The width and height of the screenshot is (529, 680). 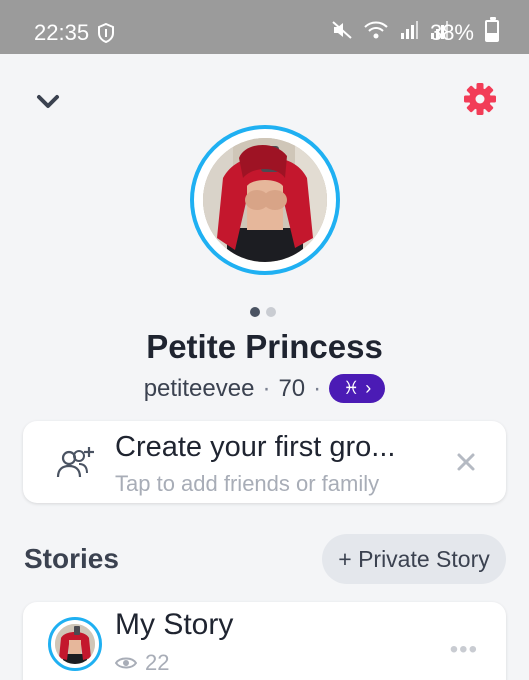 What do you see at coordinates (492, 29) in the screenshot?
I see `battery-icon` at bounding box center [492, 29].